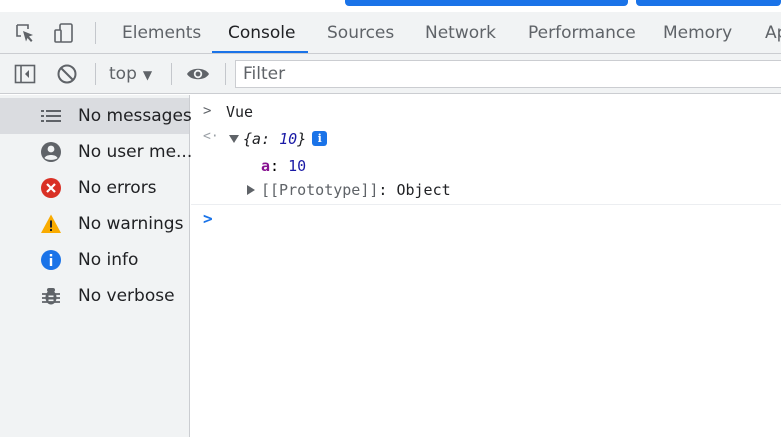  I want to click on prototype-label: [[Prototype]], so click(320, 190).